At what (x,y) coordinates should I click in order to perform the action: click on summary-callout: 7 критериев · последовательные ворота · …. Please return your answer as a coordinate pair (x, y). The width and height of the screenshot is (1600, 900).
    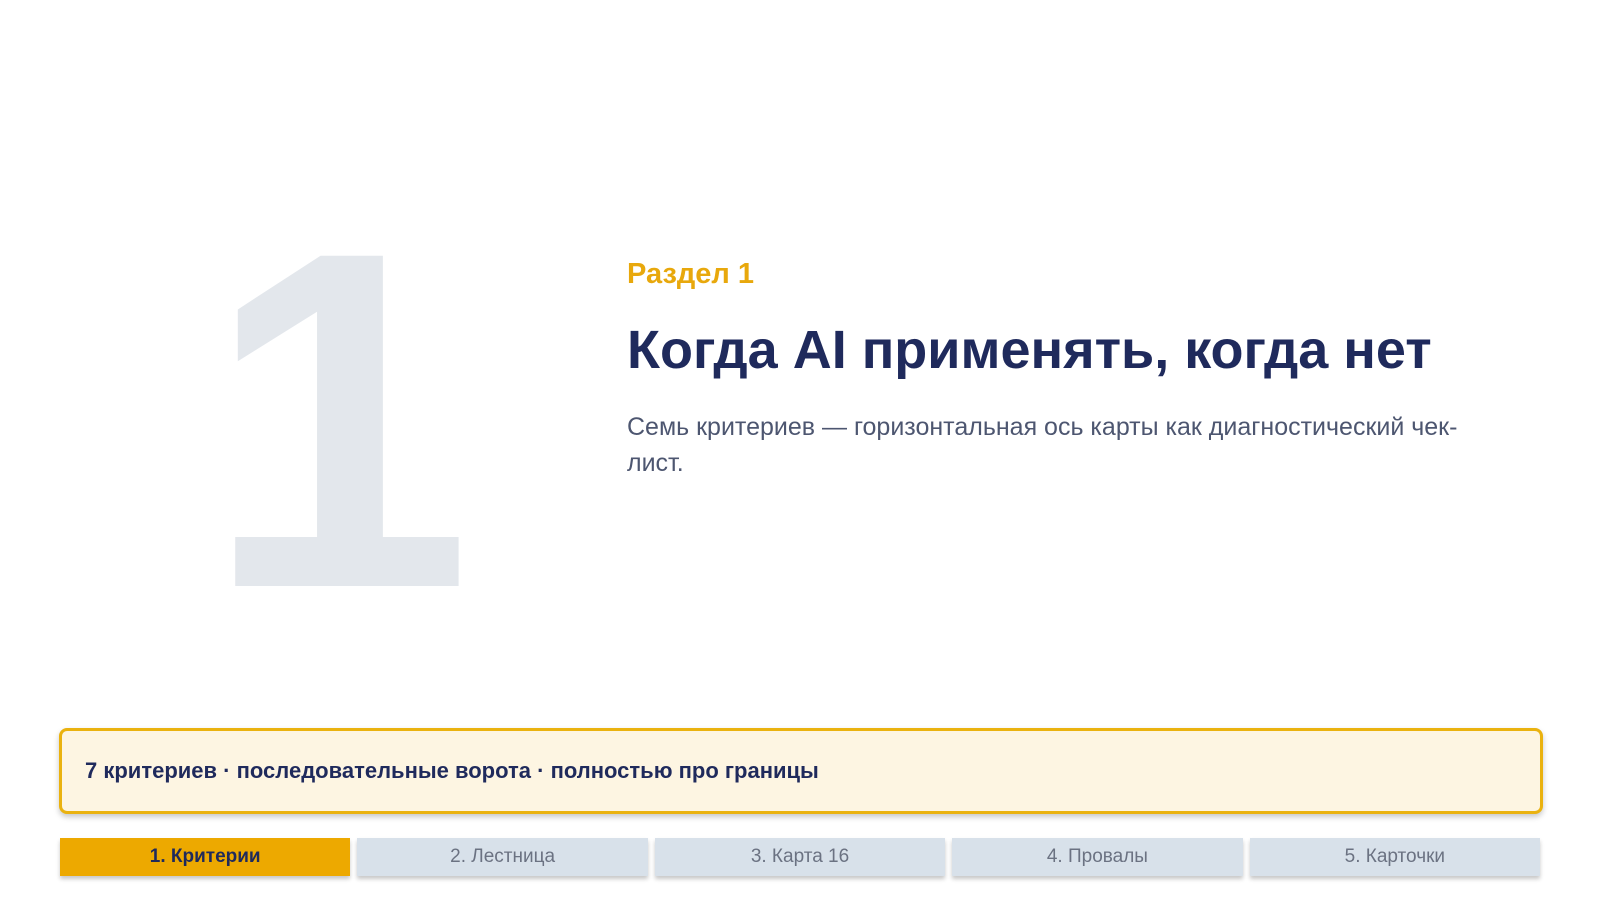
    Looking at the image, I should click on (801, 771).